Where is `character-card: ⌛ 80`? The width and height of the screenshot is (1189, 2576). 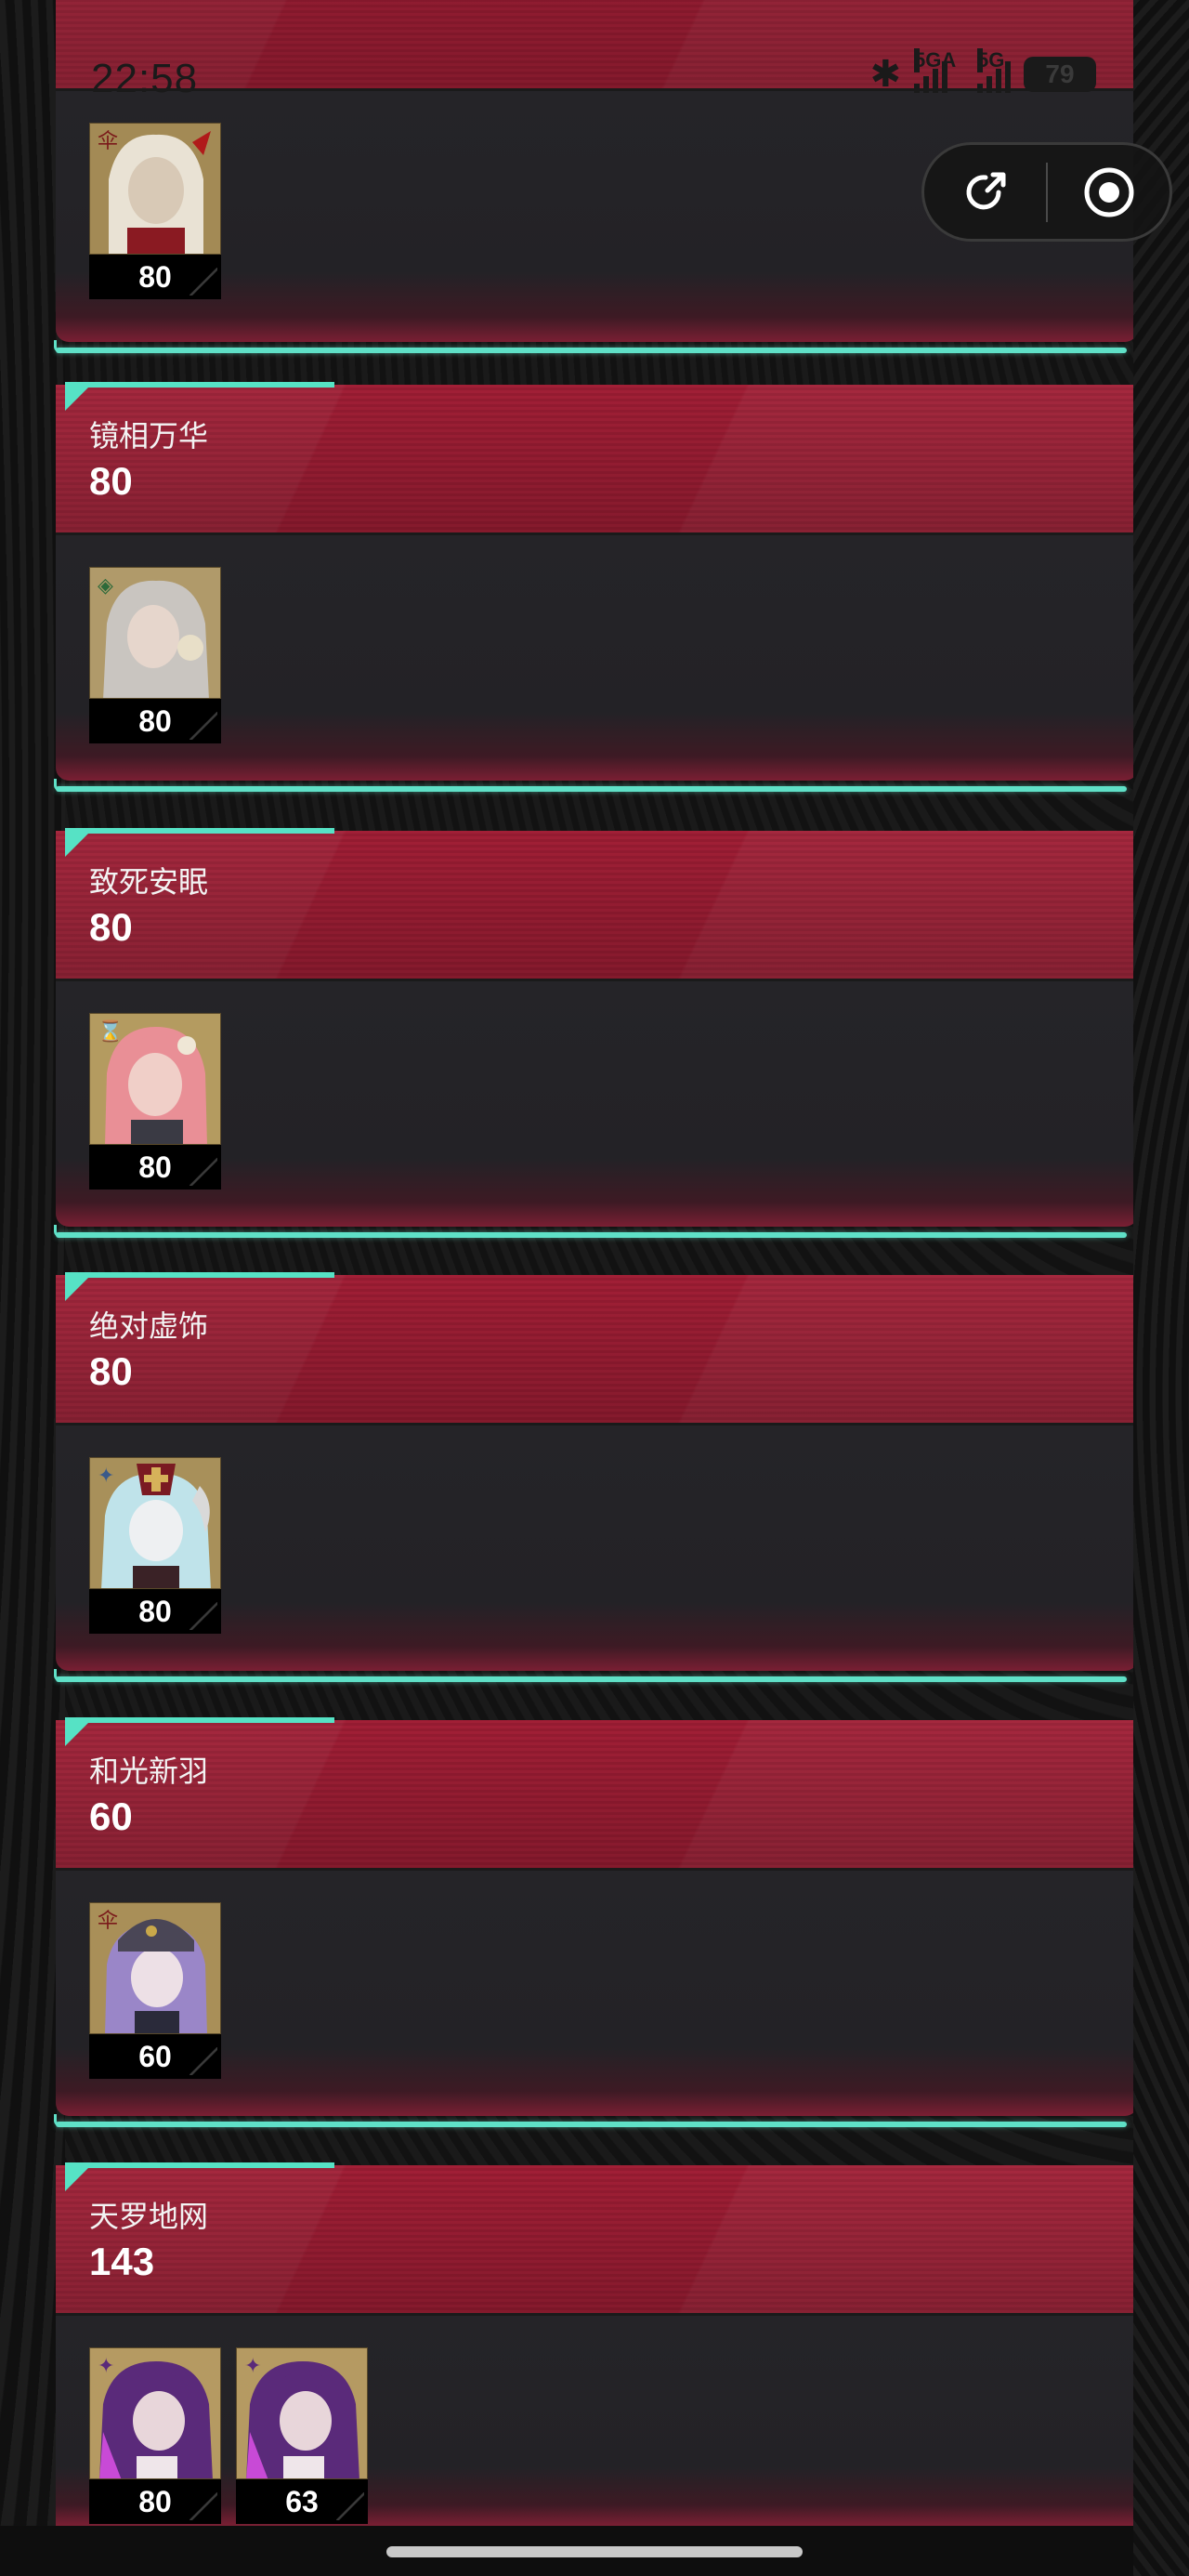
character-card: ⌛ 80 is located at coordinates (155, 1101).